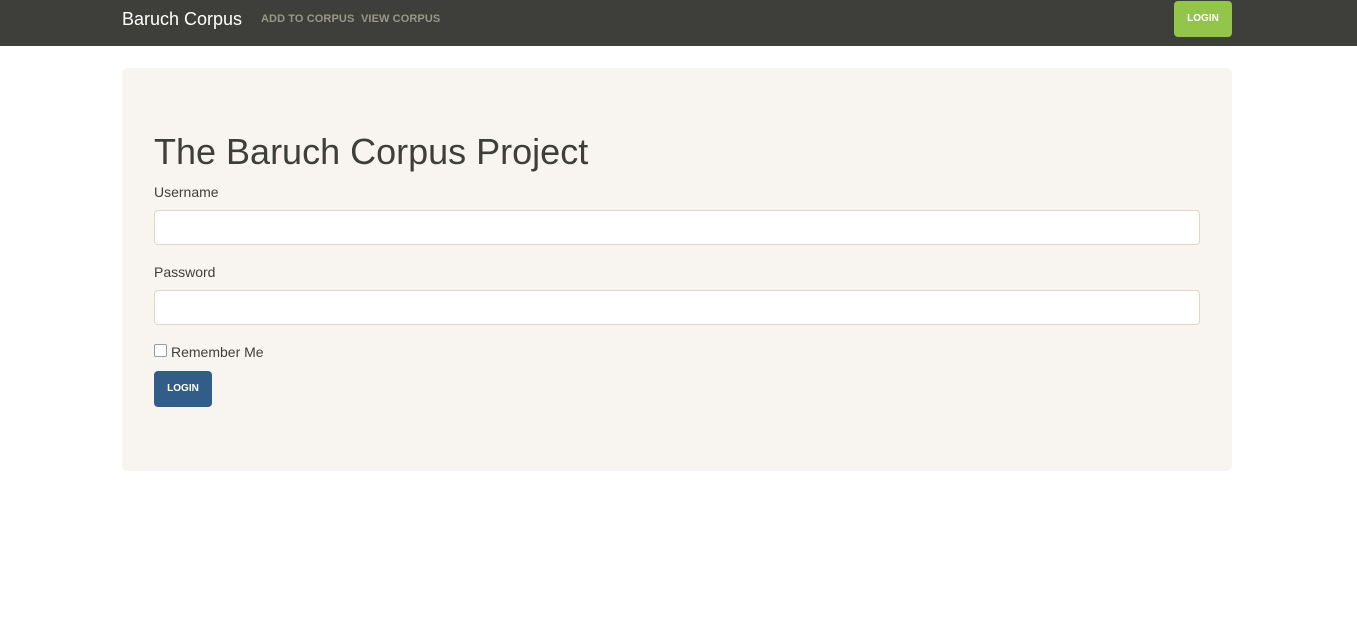  I want to click on username-input, so click(677, 227).